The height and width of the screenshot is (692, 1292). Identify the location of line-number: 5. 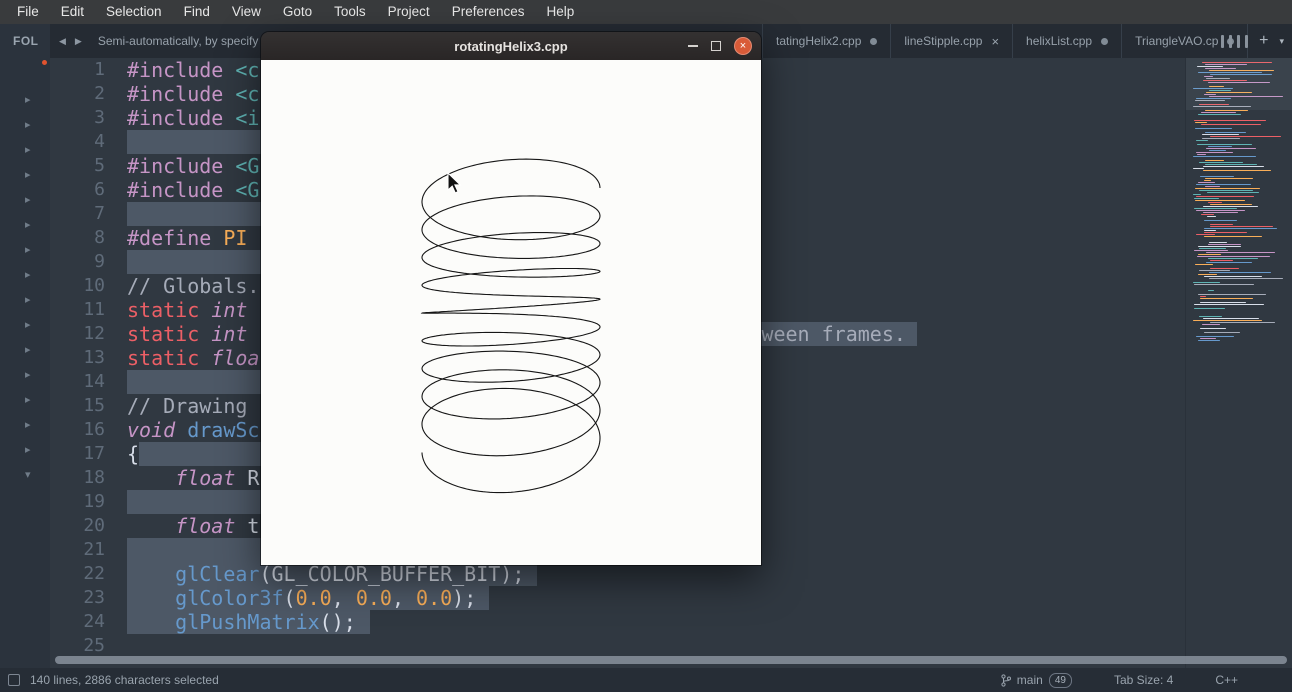
(99, 165).